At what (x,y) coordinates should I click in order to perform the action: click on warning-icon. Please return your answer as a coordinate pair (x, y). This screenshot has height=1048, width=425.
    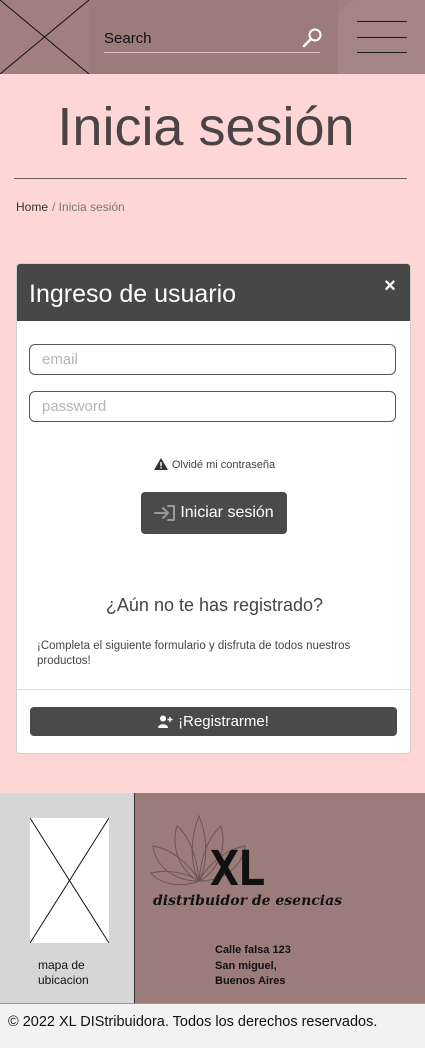
    Looking at the image, I should click on (160, 465).